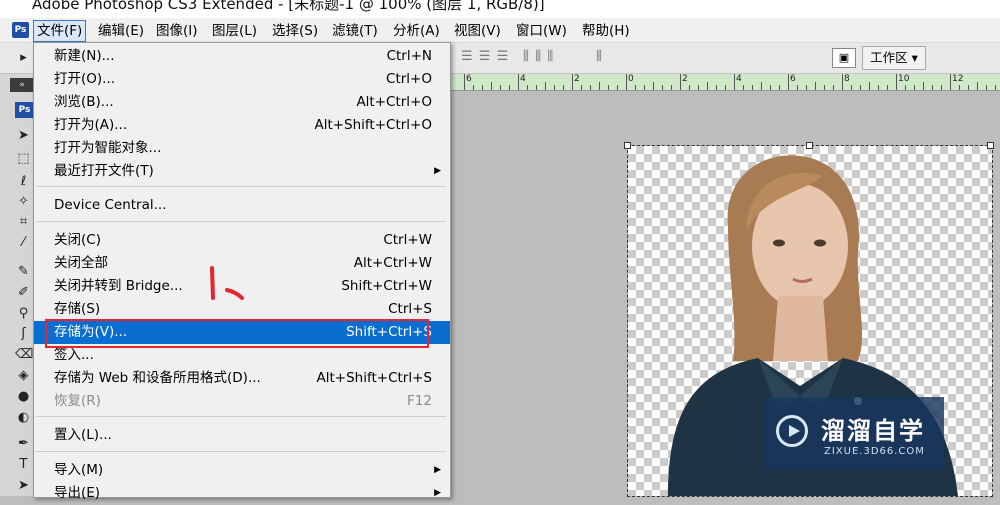 The width and height of the screenshot is (1000, 505). What do you see at coordinates (23, 158) in the screenshot?
I see `marquee-tool-icon: ⬚` at bounding box center [23, 158].